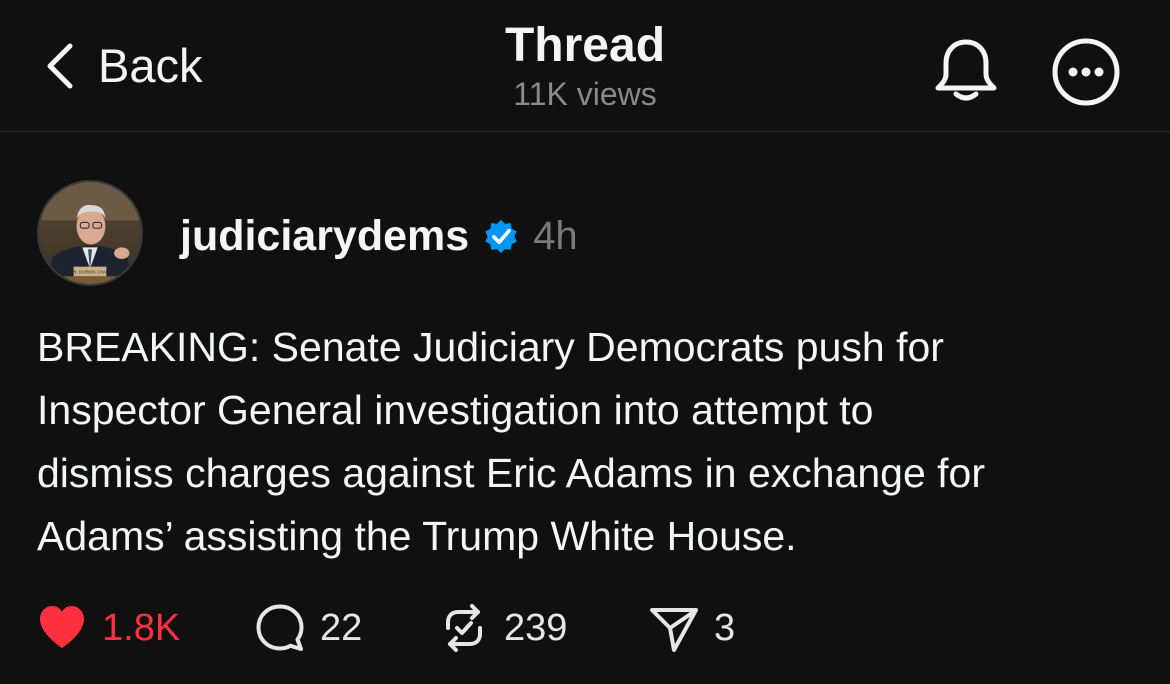 This screenshot has height=684, width=1170. What do you see at coordinates (725, 628) in the screenshot?
I see `share-count: 3` at bounding box center [725, 628].